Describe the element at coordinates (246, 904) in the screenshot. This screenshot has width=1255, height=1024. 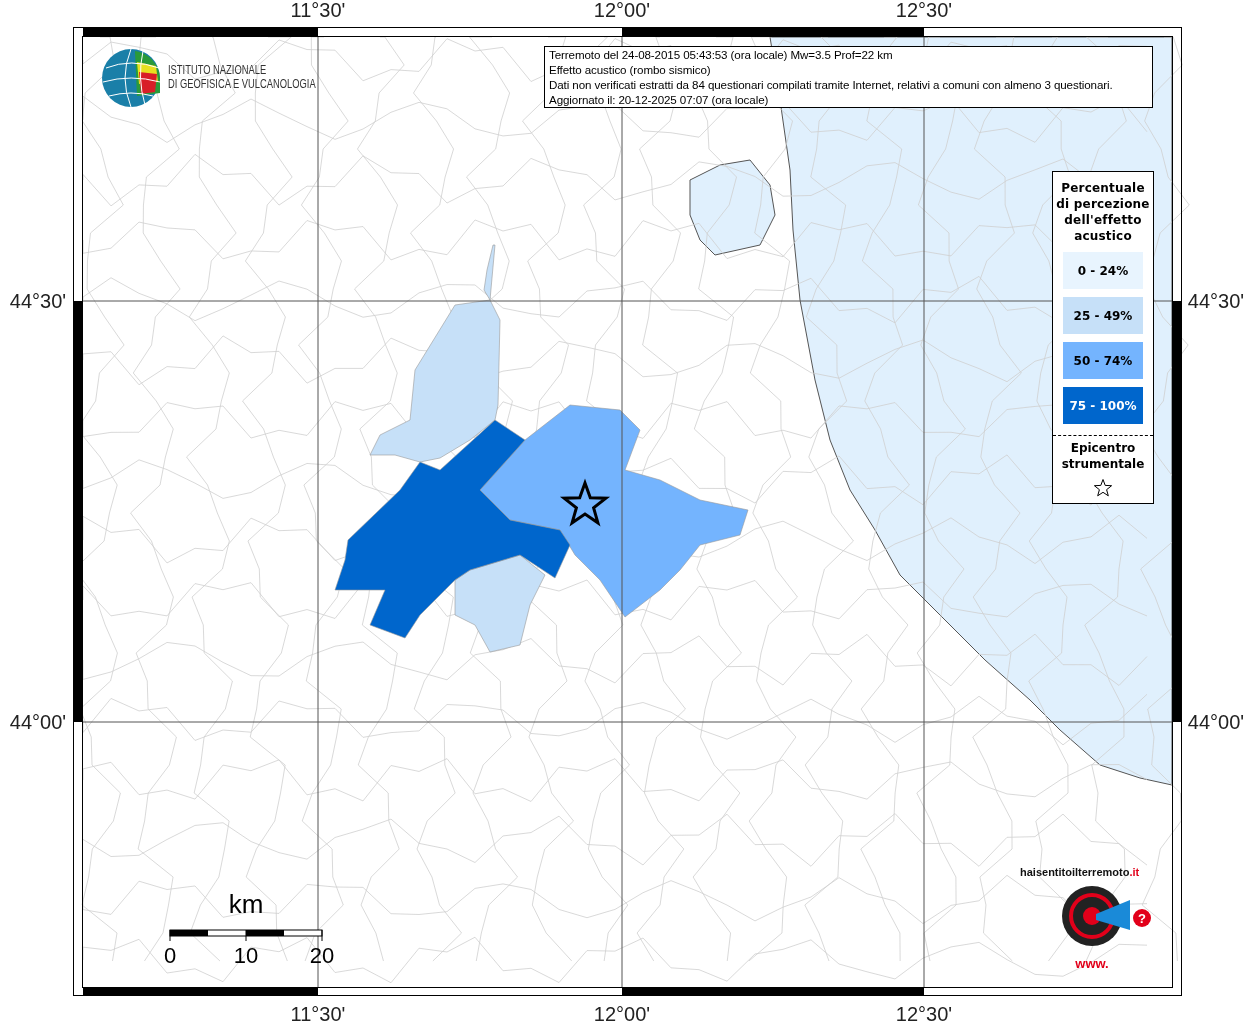
I see `scale-unit: km` at that location.